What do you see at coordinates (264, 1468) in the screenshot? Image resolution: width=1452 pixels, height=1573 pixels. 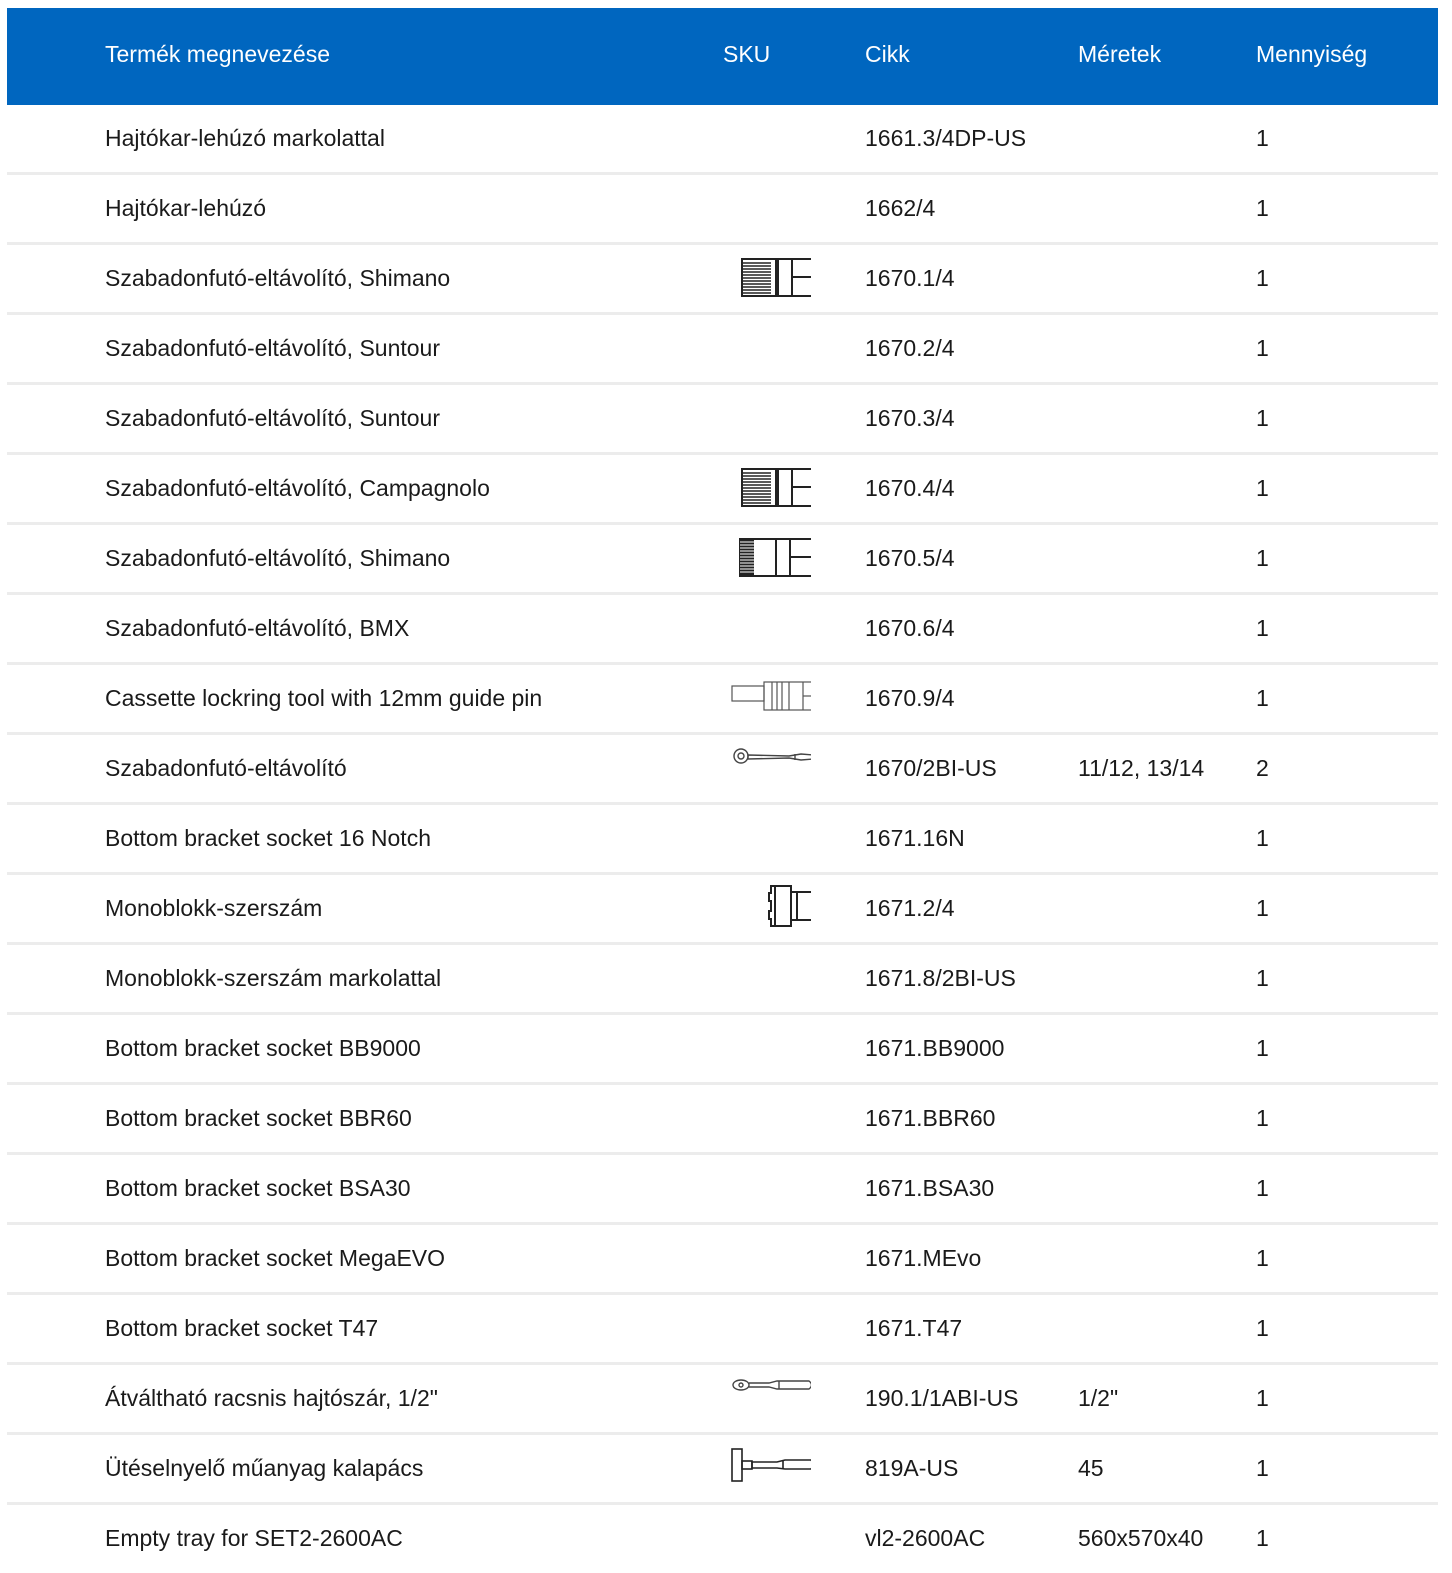 I see `product-name: Ütéselnyelő műanyag kalapács` at bounding box center [264, 1468].